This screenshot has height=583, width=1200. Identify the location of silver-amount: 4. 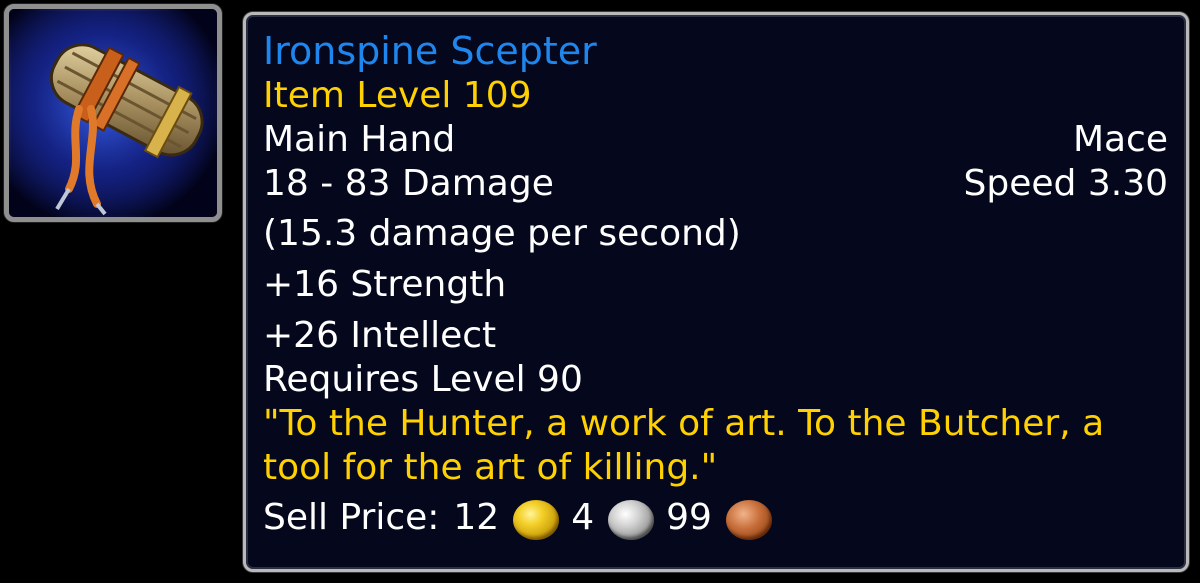
(583, 517).